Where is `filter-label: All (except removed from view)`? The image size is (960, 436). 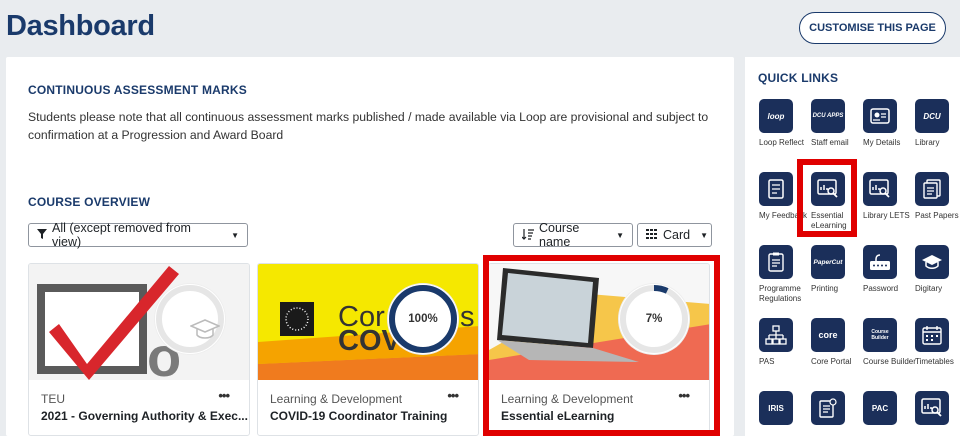 filter-label: All (except removed from view) is located at coordinates (121, 235).